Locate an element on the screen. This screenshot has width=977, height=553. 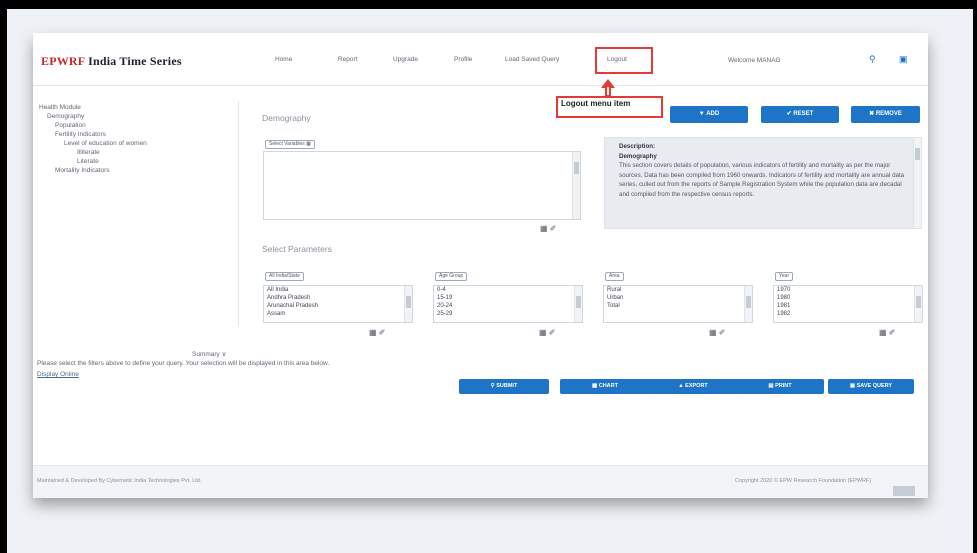
site-logo: EPWRF India Time Series is located at coordinates (111, 61).